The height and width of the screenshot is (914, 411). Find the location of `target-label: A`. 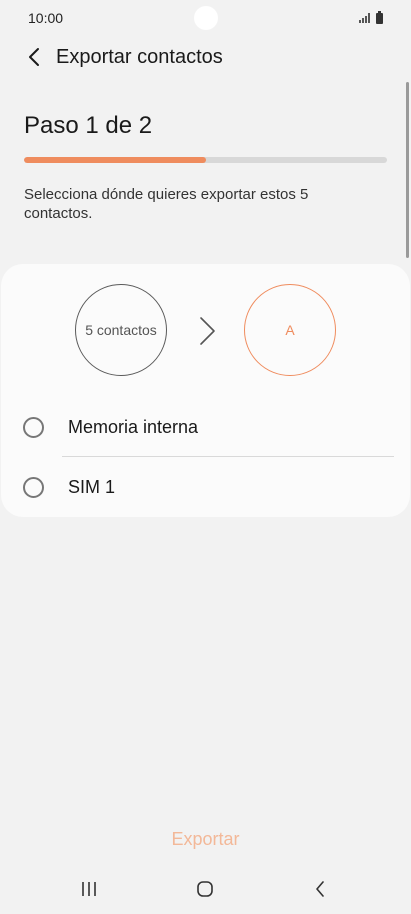

target-label: A is located at coordinates (290, 330).